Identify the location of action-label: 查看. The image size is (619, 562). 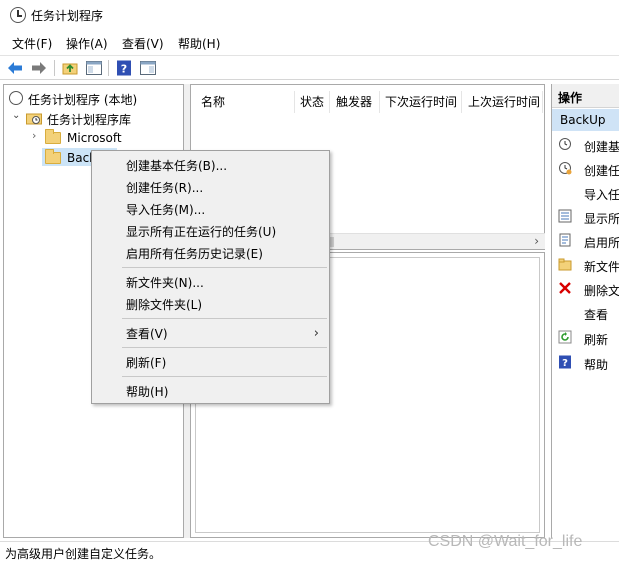
(596, 315).